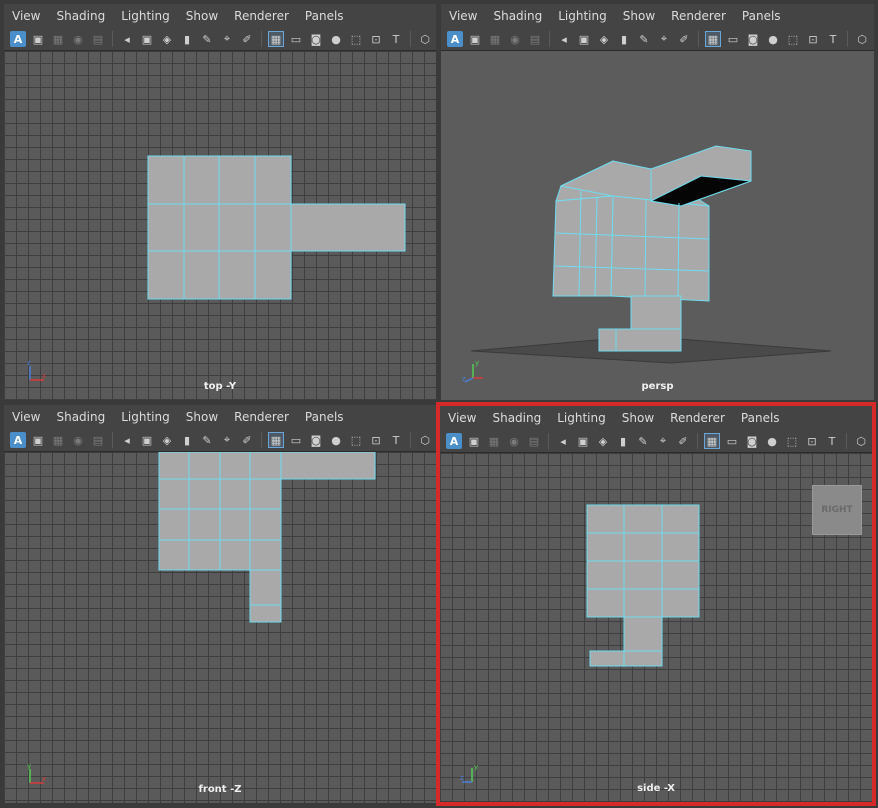 The image size is (878, 808). I want to click on view-cube: RIGHT, so click(837, 510).